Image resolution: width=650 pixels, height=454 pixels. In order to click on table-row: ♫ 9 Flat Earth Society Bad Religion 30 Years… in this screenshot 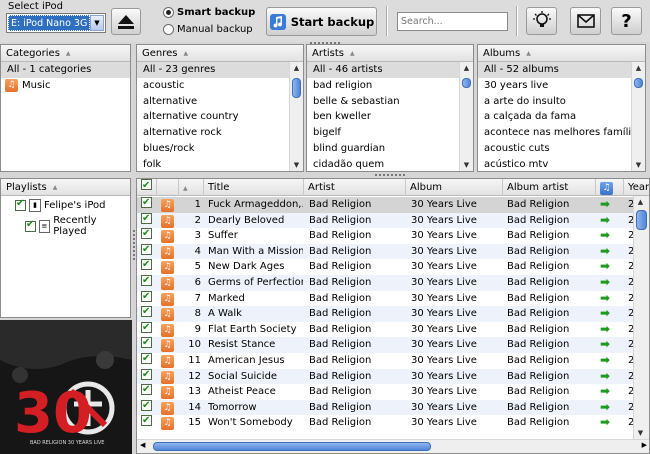, I will do `click(386, 329)`.